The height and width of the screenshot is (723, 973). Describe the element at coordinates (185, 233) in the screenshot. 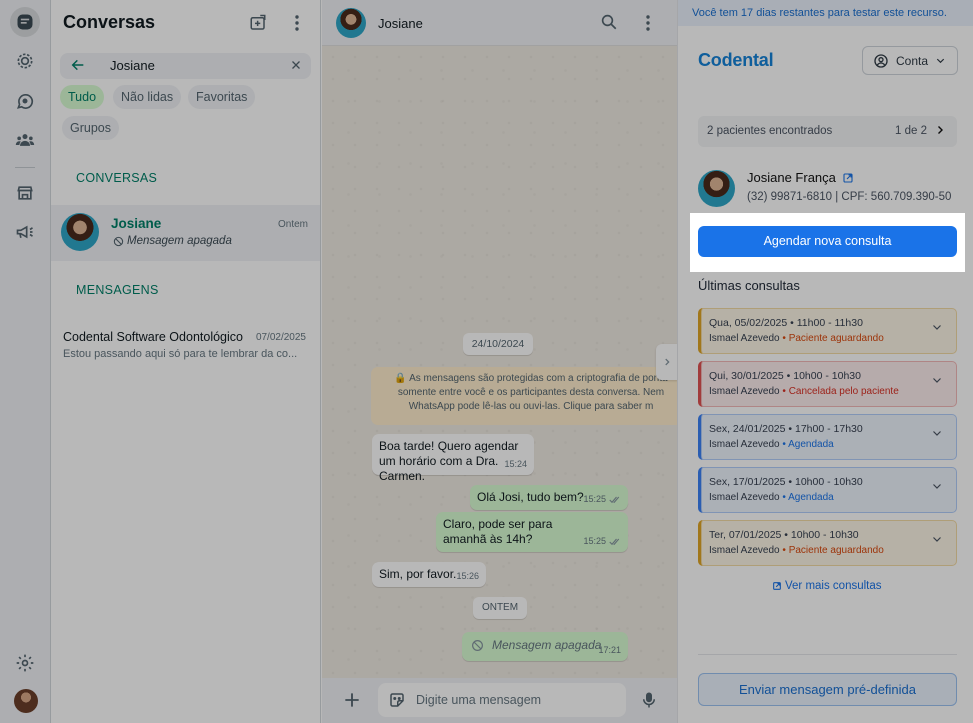

I see `conversation-item: Josiane Ontem Mensagem apagada` at that location.